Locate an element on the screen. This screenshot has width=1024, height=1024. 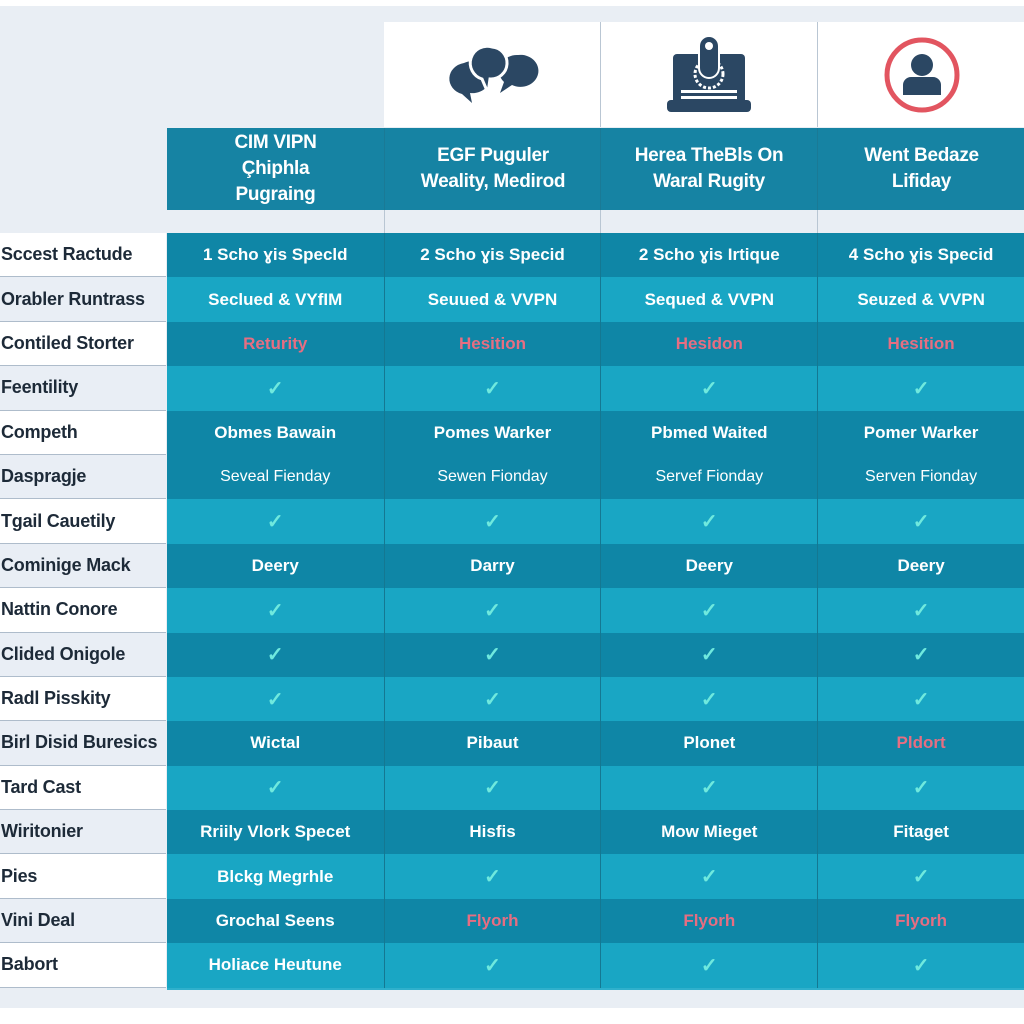
cell-text: Pbmed Waited is located at coordinates (709, 432).